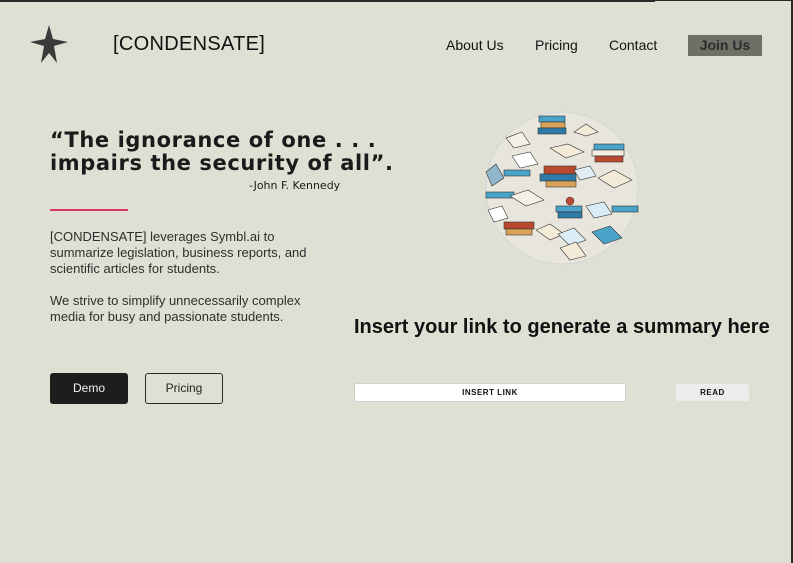 The width and height of the screenshot is (793, 563). What do you see at coordinates (725, 45) in the screenshot?
I see `join-us-button: Join Us` at bounding box center [725, 45].